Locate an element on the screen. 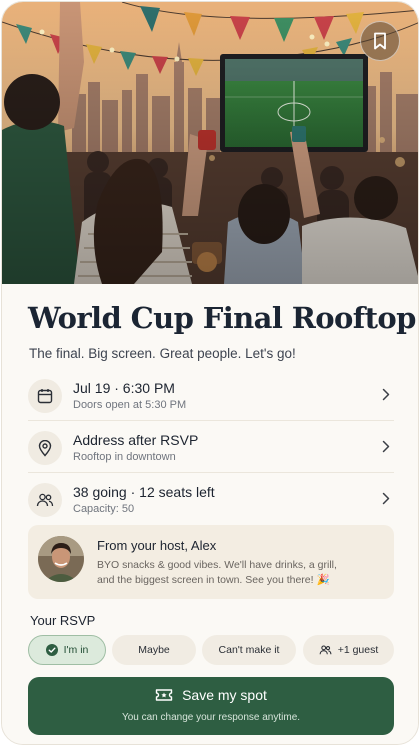 The height and width of the screenshot is (746, 420). bookmark-button is located at coordinates (380, 41).